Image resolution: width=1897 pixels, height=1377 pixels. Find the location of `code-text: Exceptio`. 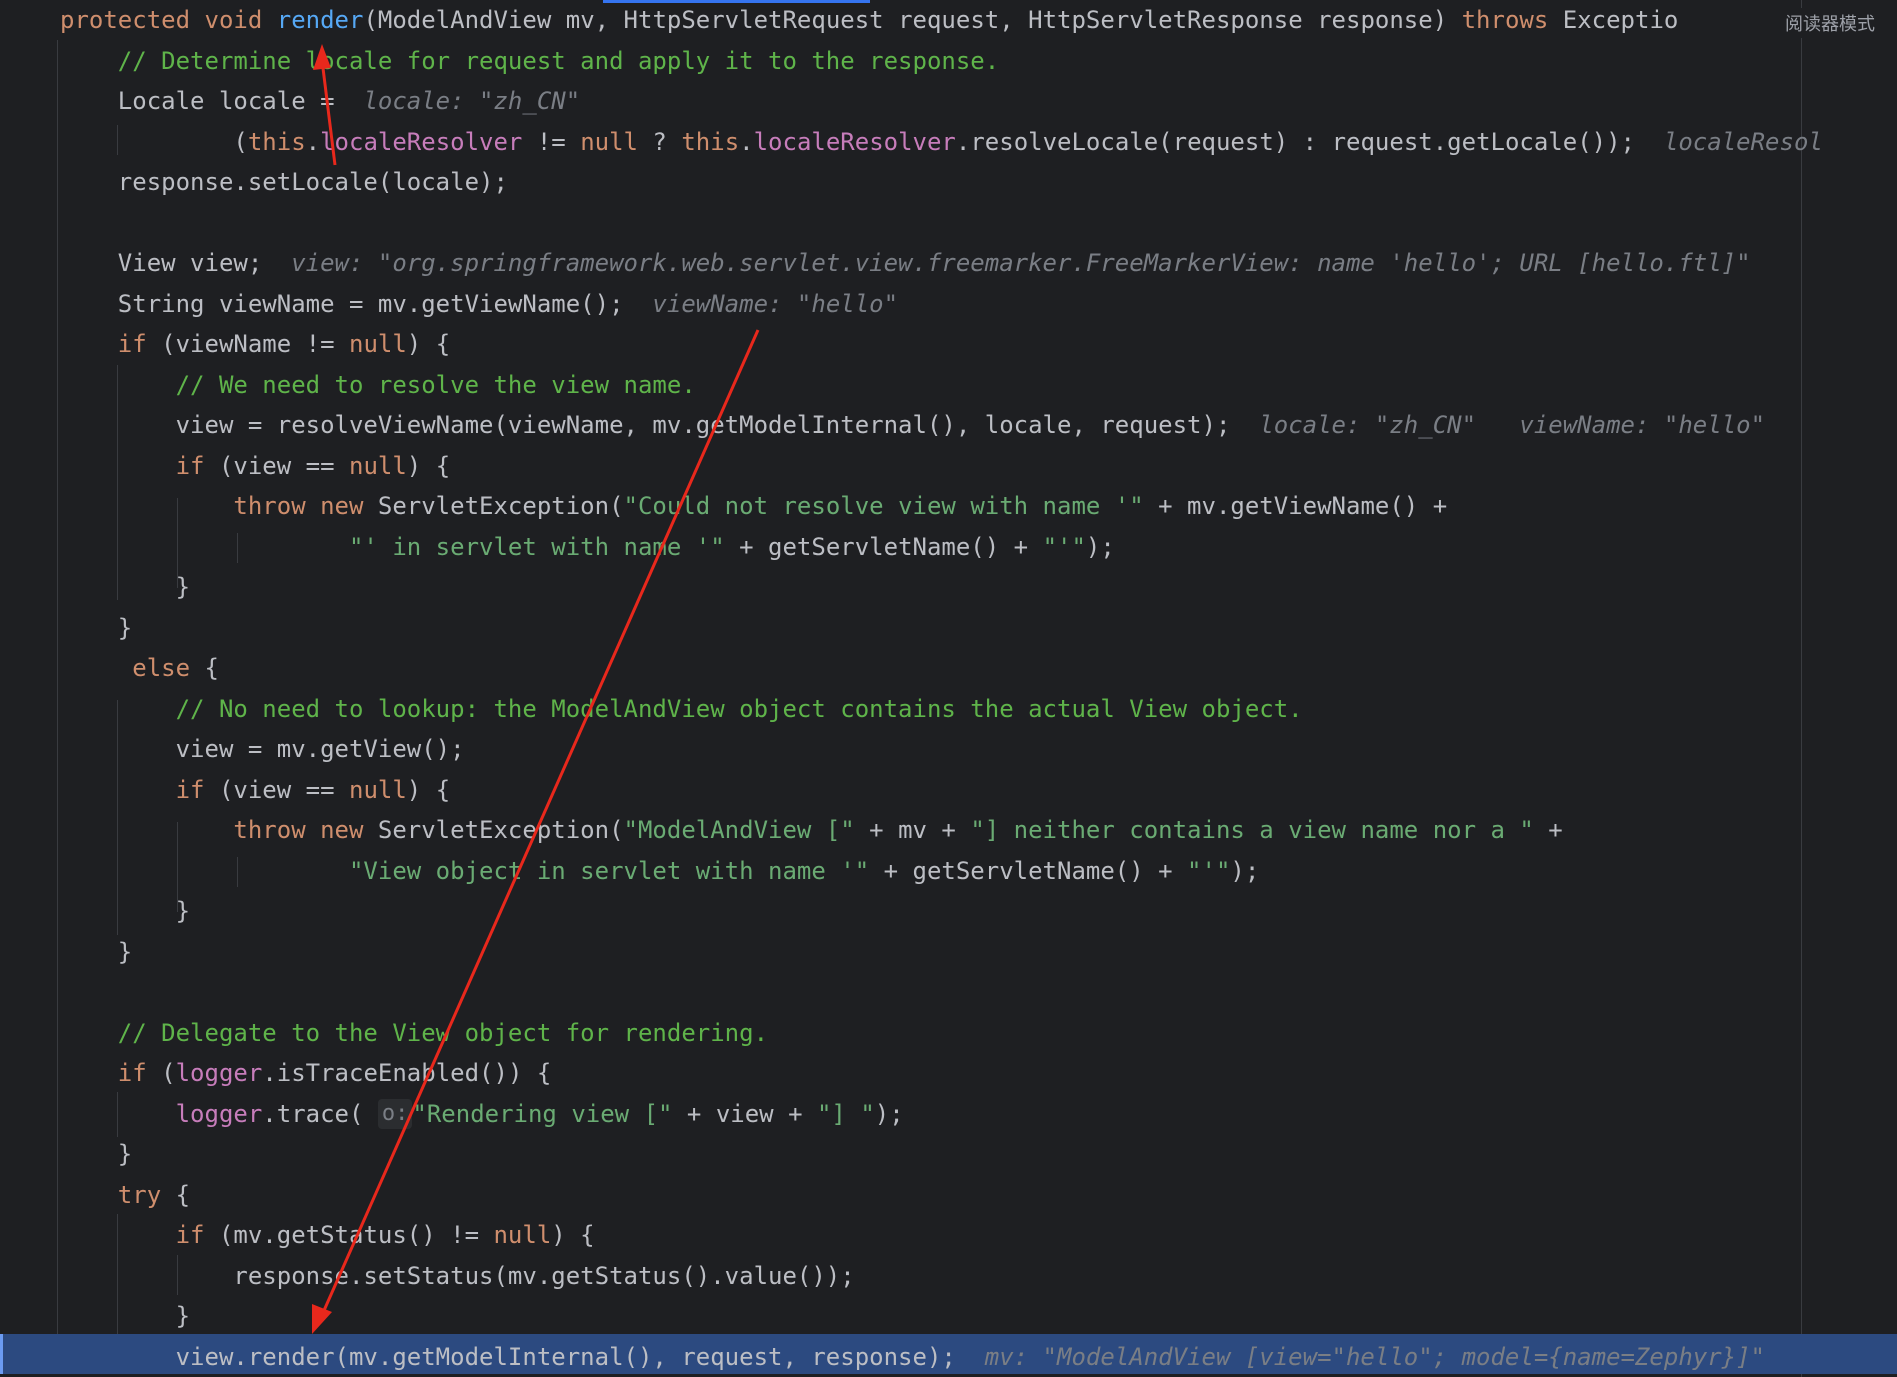

code-text: Exceptio is located at coordinates (1613, 20).